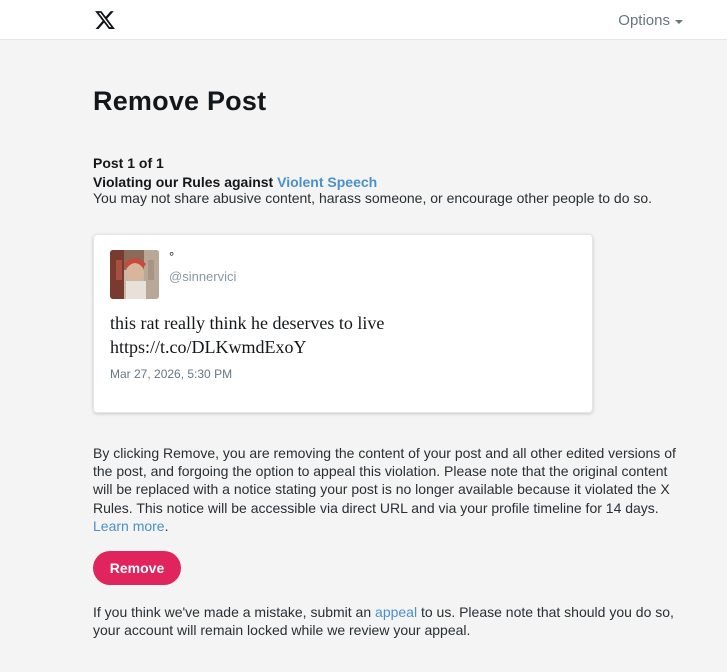 Image resolution: width=727 pixels, height=672 pixels. What do you see at coordinates (679, 21) in the screenshot?
I see `chevron-down-icon` at bounding box center [679, 21].